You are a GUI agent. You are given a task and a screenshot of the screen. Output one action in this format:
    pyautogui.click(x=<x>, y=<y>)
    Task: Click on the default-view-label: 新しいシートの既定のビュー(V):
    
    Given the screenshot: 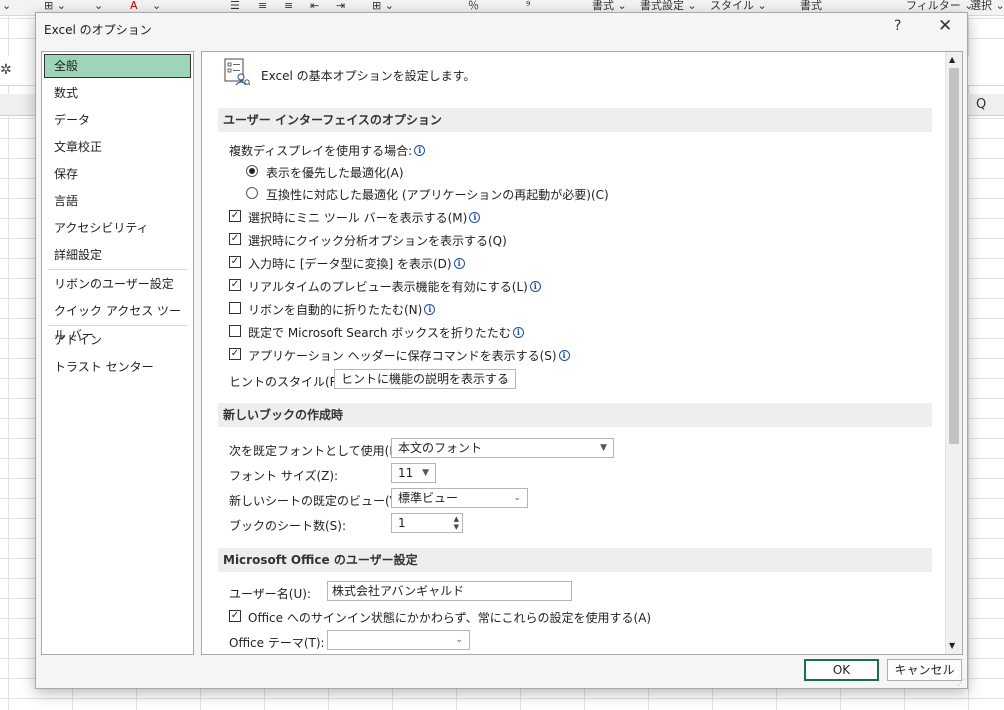 What is the action you would take?
    pyautogui.click(x=318, y=501)
    